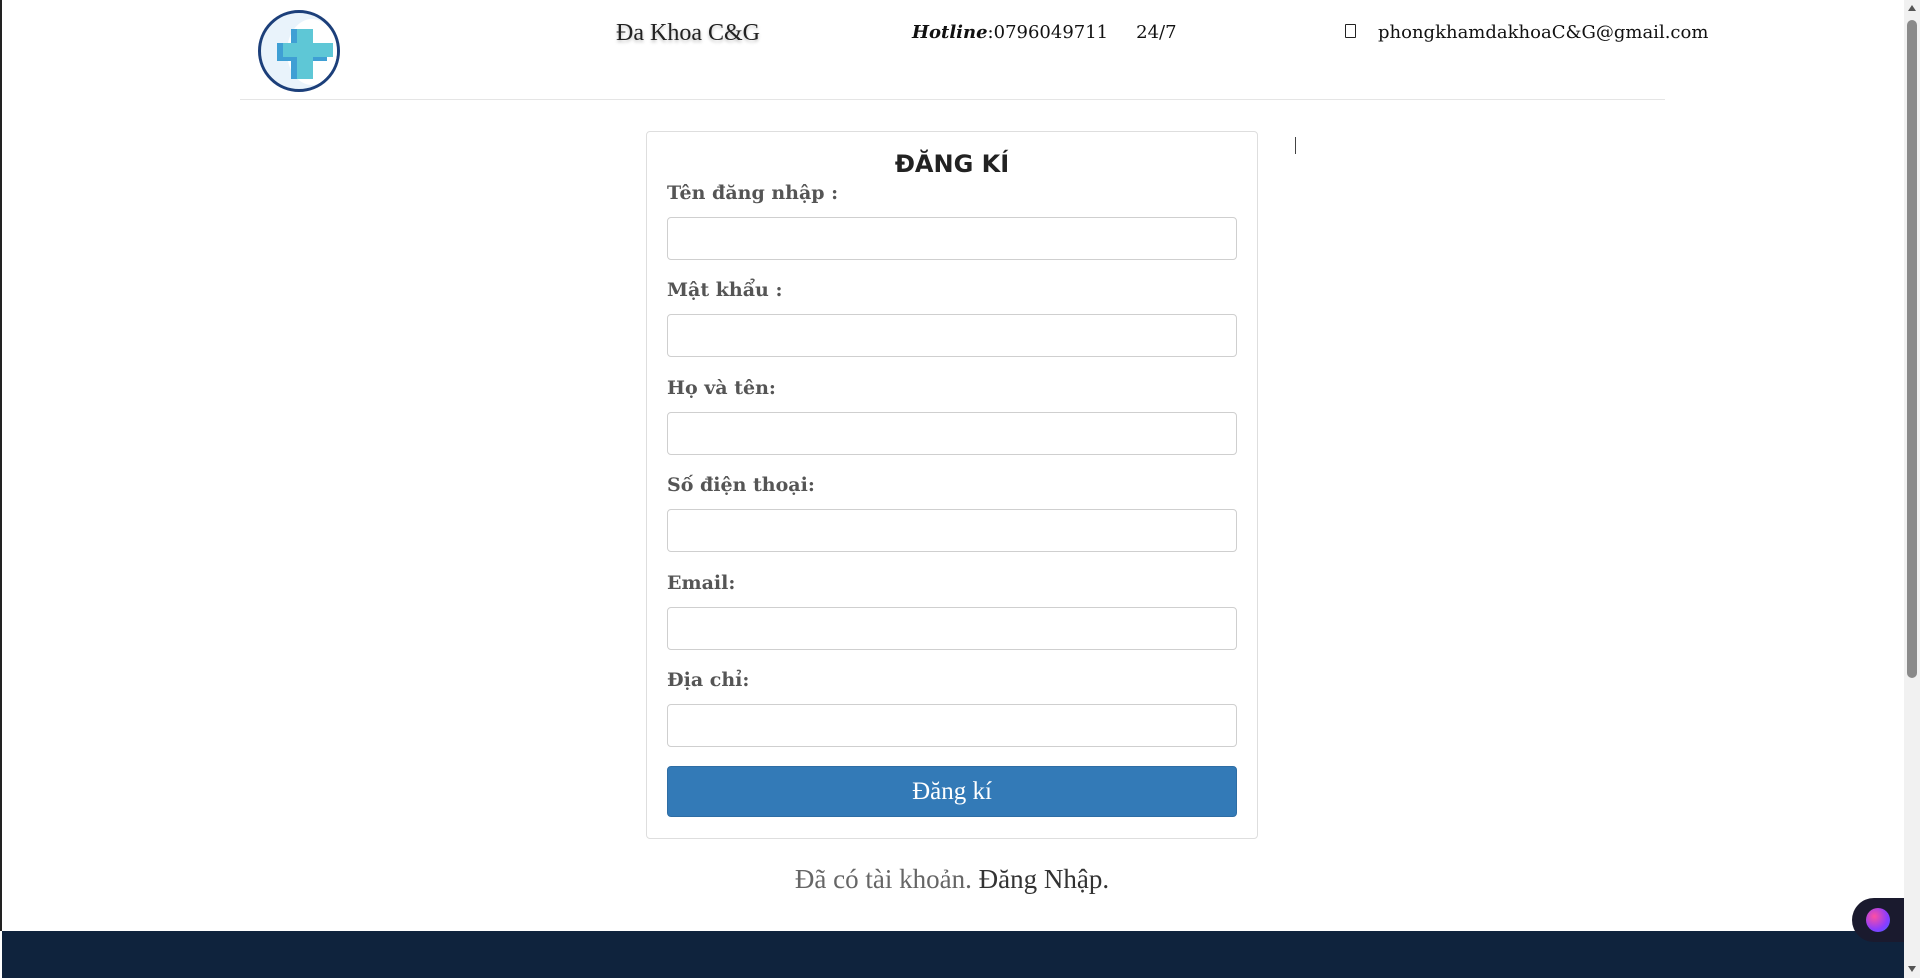 The height and width of the screenshot is (978, 1920). What do you see at coordinates (721, 388) in the screenshot?
I see `fullname-label: Họ và tên:` at bounding box center [721, 388].